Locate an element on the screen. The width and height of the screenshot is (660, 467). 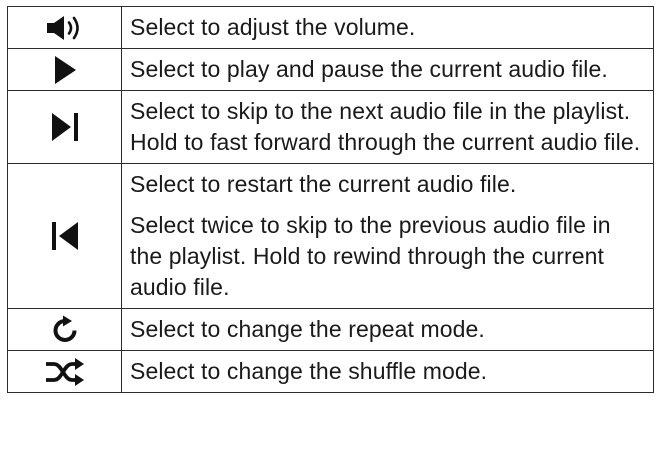
play-icon is located at coordinates (65, 69).